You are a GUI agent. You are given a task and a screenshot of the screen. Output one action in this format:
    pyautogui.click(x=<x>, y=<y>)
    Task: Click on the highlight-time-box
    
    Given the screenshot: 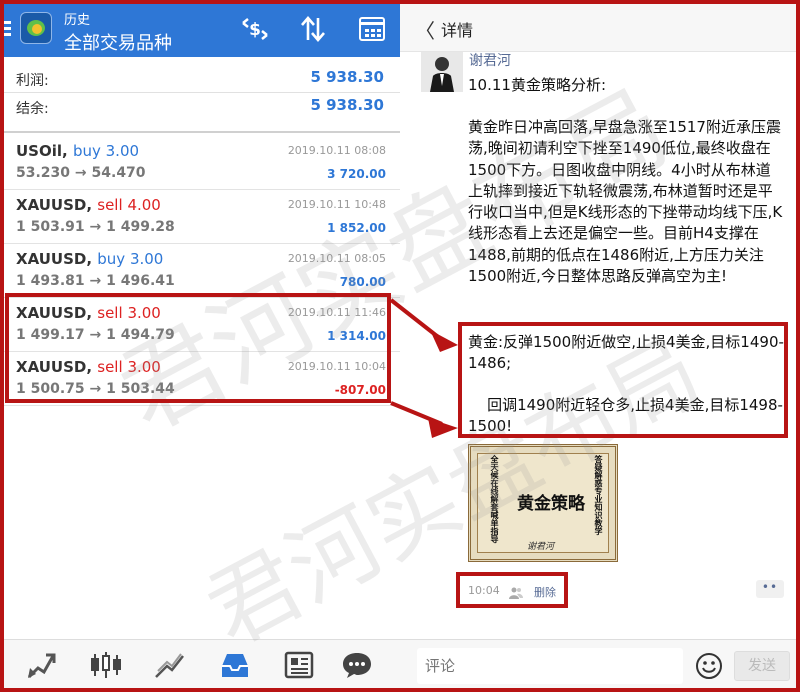 What is the action you would take?
    pyautogui.click(x=512, y=590)
    